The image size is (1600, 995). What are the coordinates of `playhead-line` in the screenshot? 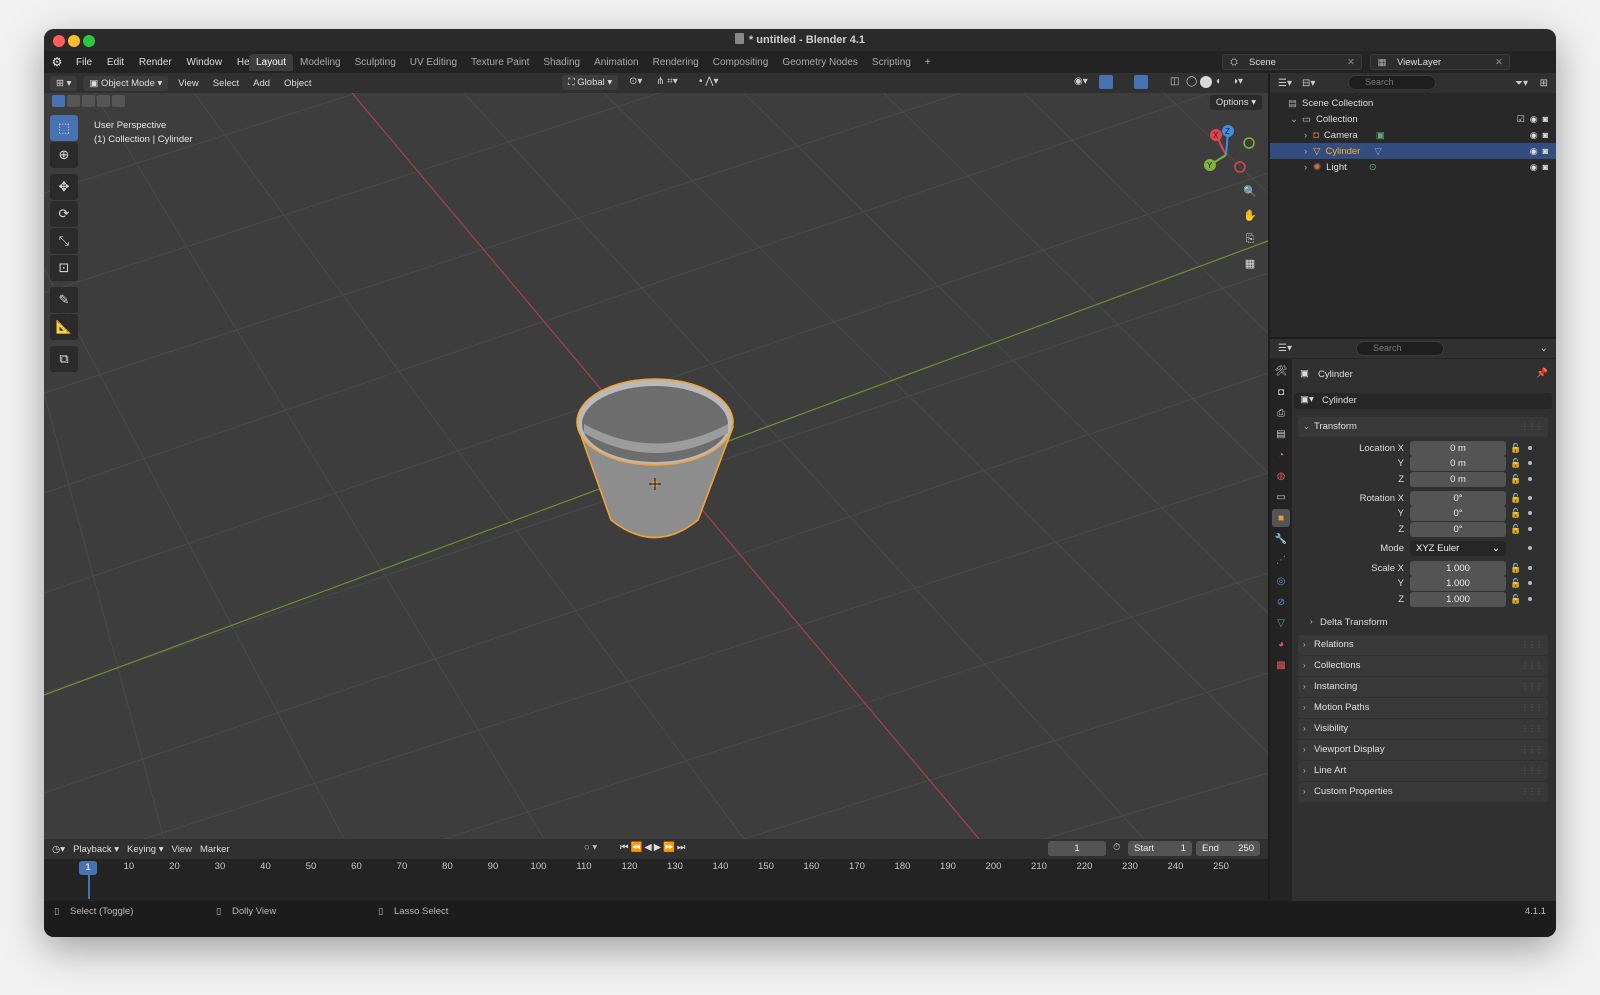 It's located at (89, 887).